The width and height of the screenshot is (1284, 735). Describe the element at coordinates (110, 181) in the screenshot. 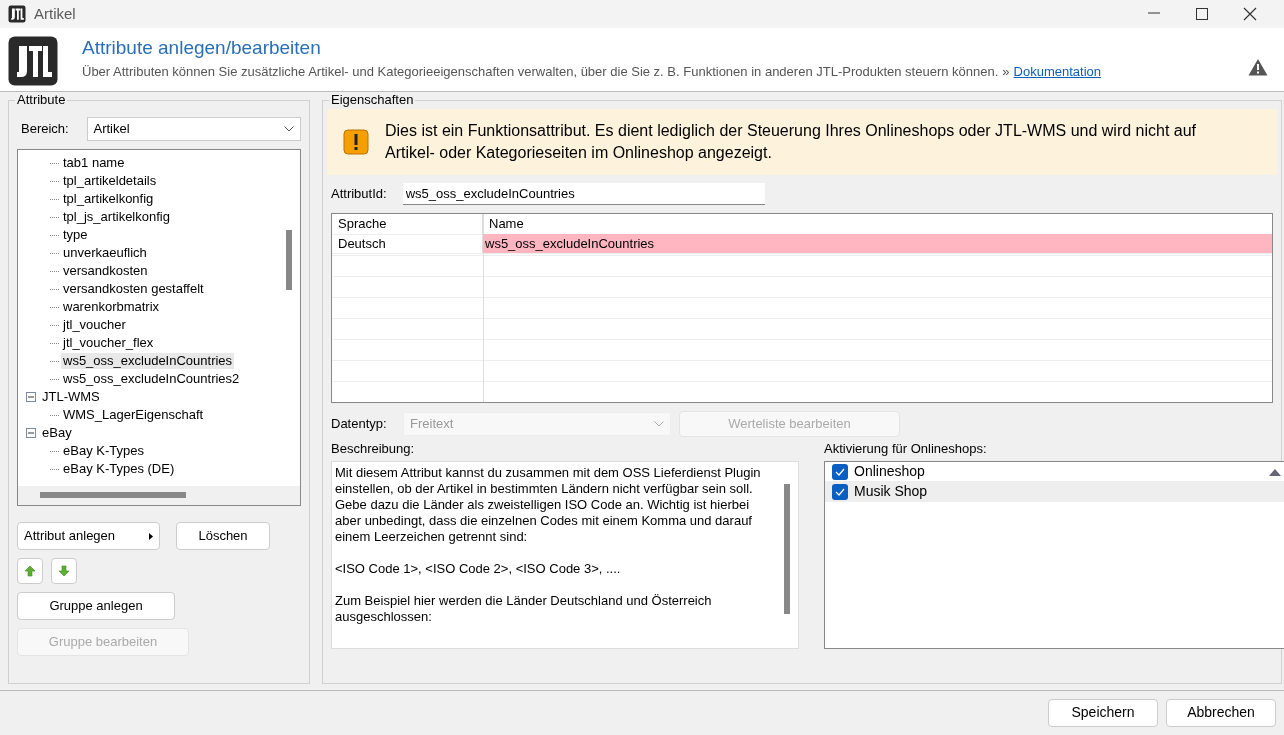

I see `tree-item: tpl_artikeldetails` at that location.